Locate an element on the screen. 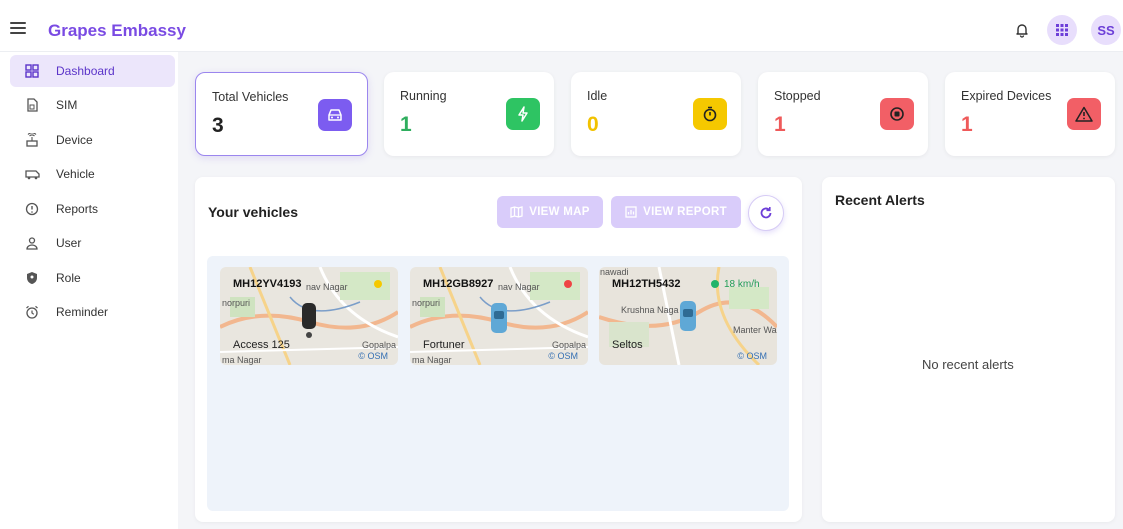  view-report-button: VIEW REPORT is located at coordinates (676, 212).